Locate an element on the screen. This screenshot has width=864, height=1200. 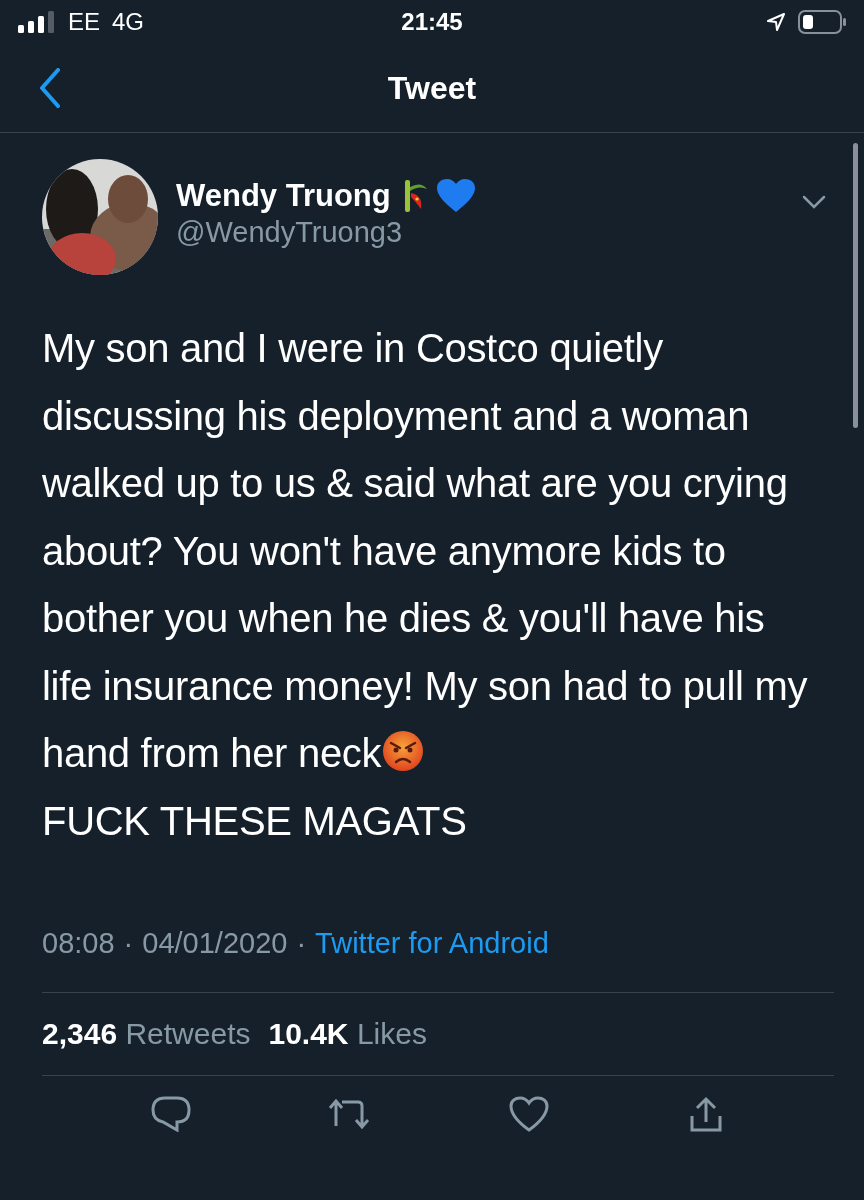
page-title: Tweet is located at coordinates (432, 88).